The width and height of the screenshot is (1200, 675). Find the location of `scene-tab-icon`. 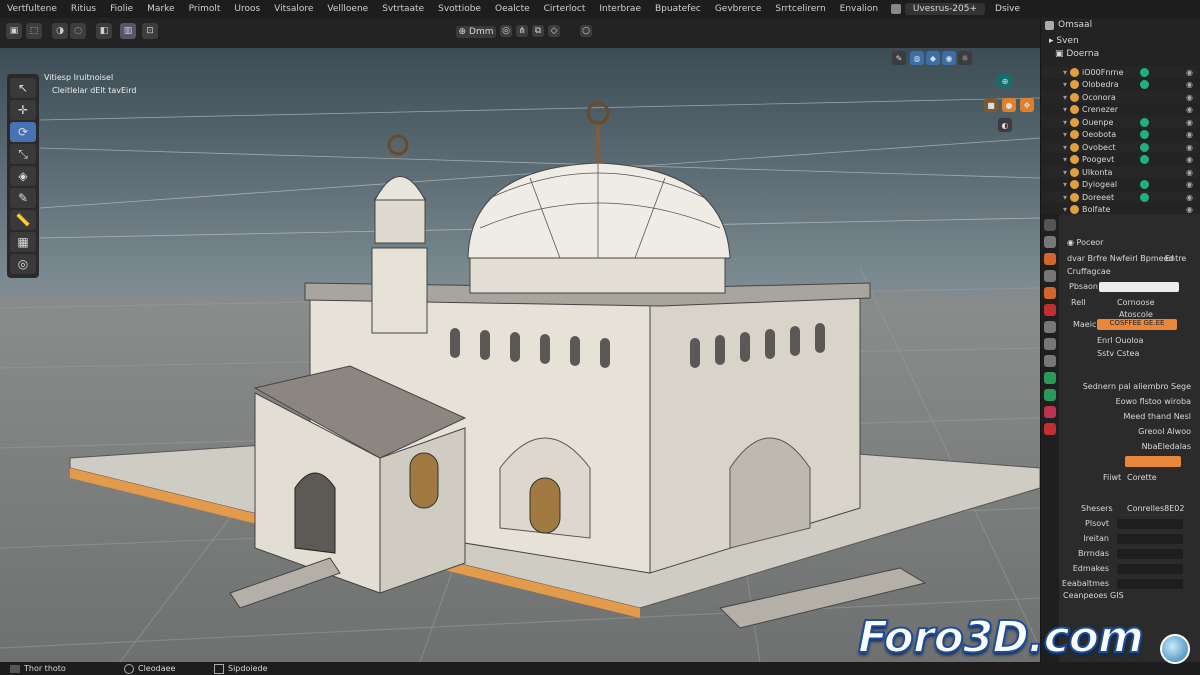

scene-tab-icon is located at coordinates (1050, 293).